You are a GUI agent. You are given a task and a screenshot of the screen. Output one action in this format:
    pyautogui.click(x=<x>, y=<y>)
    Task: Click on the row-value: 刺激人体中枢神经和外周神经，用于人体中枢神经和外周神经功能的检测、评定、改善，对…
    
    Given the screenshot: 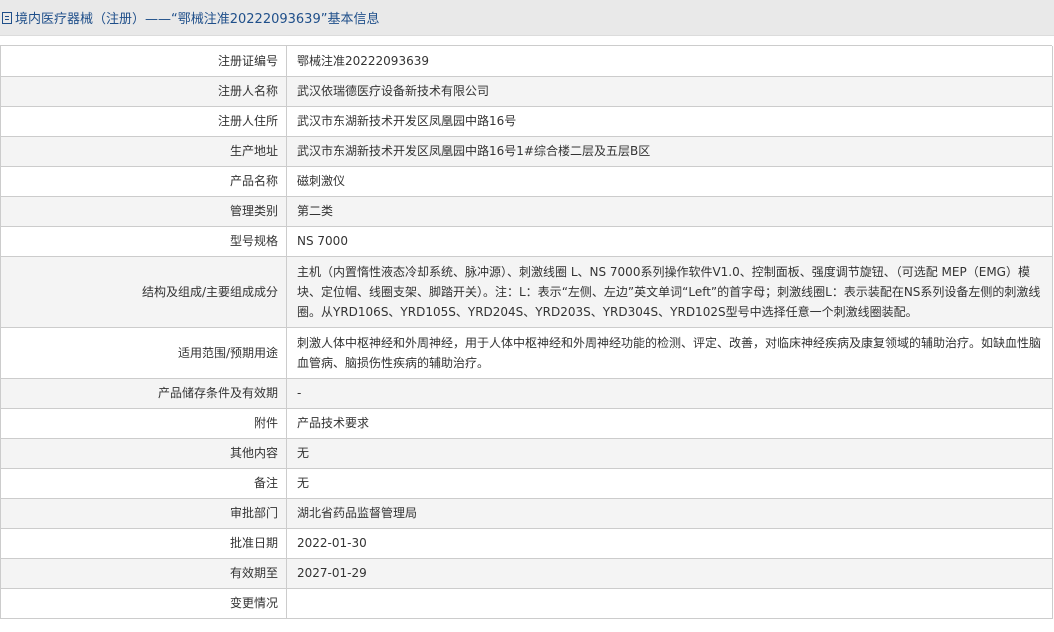 What is the action you would take?
    pyautogui.click(x=669, y=353)
    